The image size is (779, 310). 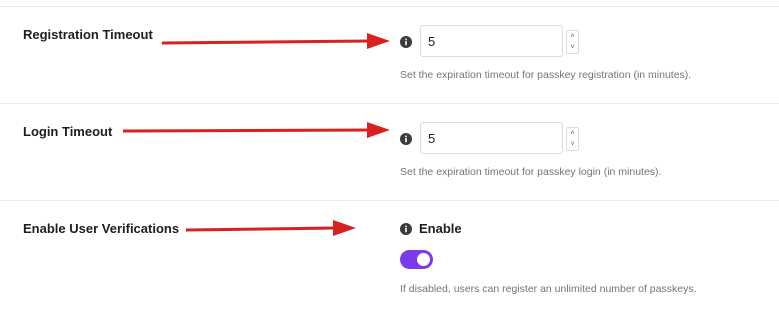 What do you see at coordinates (416, 259) in the screenshot?
I see `user-verification-toggle` at bounding box center [416, 259].